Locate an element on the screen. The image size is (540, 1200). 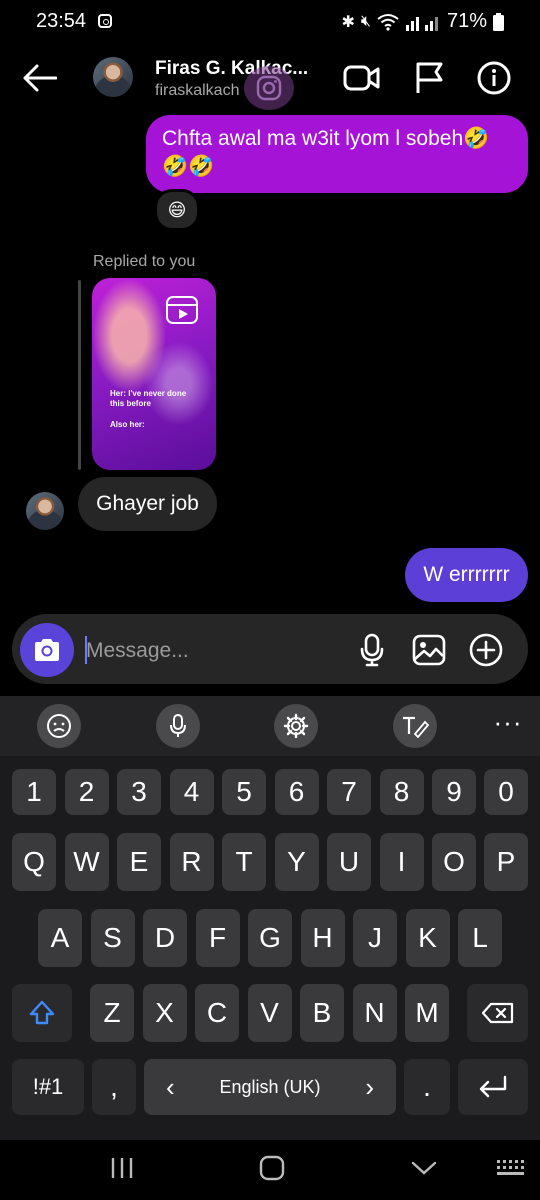
symbols-key: !#1 is located at coordinates (48, 1087).